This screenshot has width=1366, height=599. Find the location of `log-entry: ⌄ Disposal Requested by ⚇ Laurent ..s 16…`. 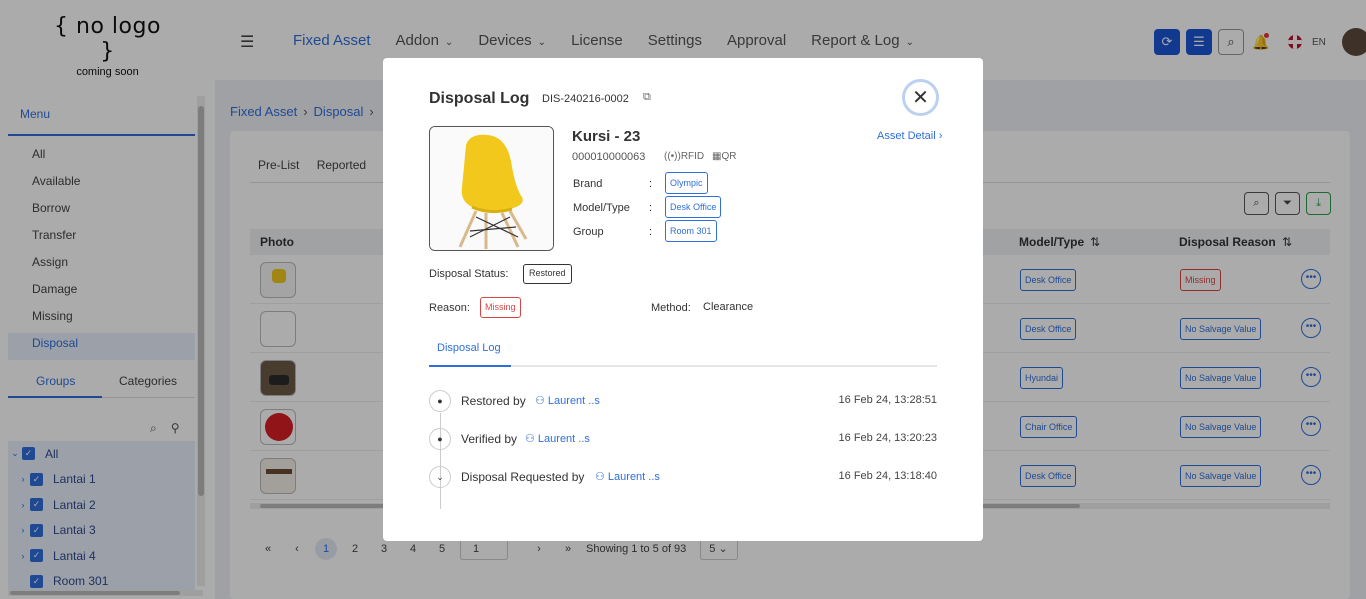

log-entry: ⌄ Disposal Requested by ⚇ Laurent ..s 16… is located at coordinates (683, 478).